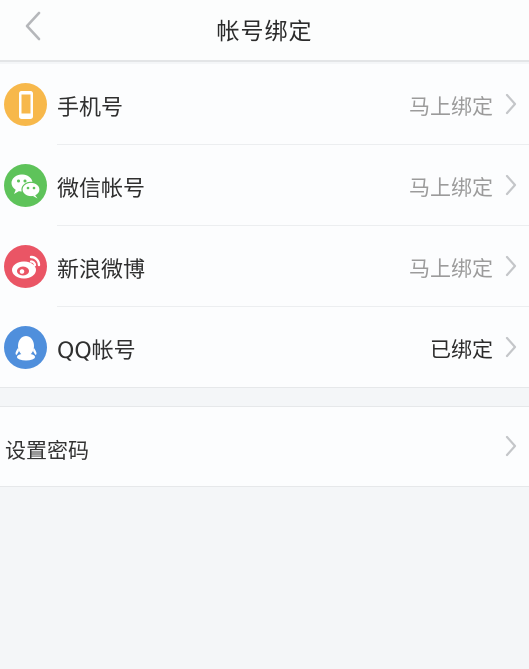 The image size is (529, 669). Describe the element at coordinates (461, 350) in the screenshot. I see `binding-status: 已绑定` at that location.